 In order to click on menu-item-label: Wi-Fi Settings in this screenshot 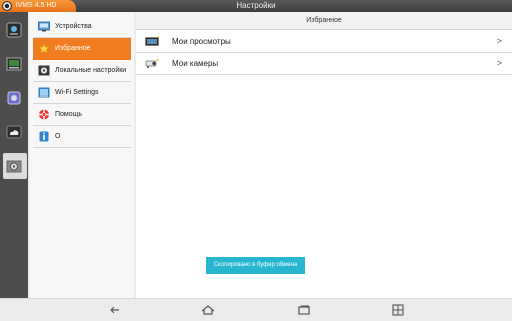, I will do `click(77, 92)`.